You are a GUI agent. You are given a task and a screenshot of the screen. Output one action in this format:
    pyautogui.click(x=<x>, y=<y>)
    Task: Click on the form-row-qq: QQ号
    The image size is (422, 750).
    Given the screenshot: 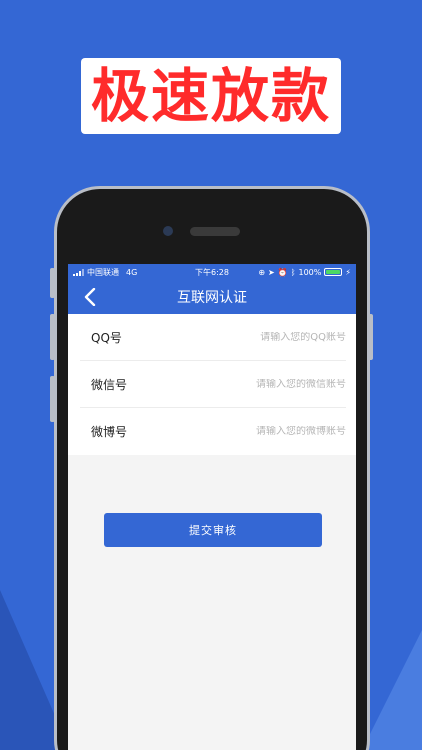 What is the action you would take?
    pyautogui.click(x=213, y=337)
    